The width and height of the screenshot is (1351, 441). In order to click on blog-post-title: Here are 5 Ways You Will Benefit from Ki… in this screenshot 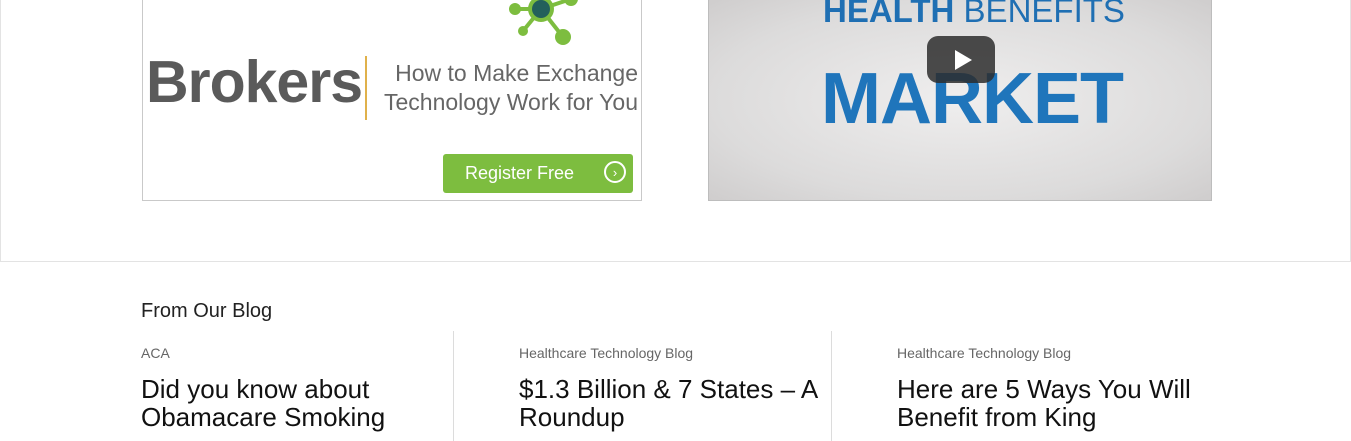, I will do `click(1047, 403)`.